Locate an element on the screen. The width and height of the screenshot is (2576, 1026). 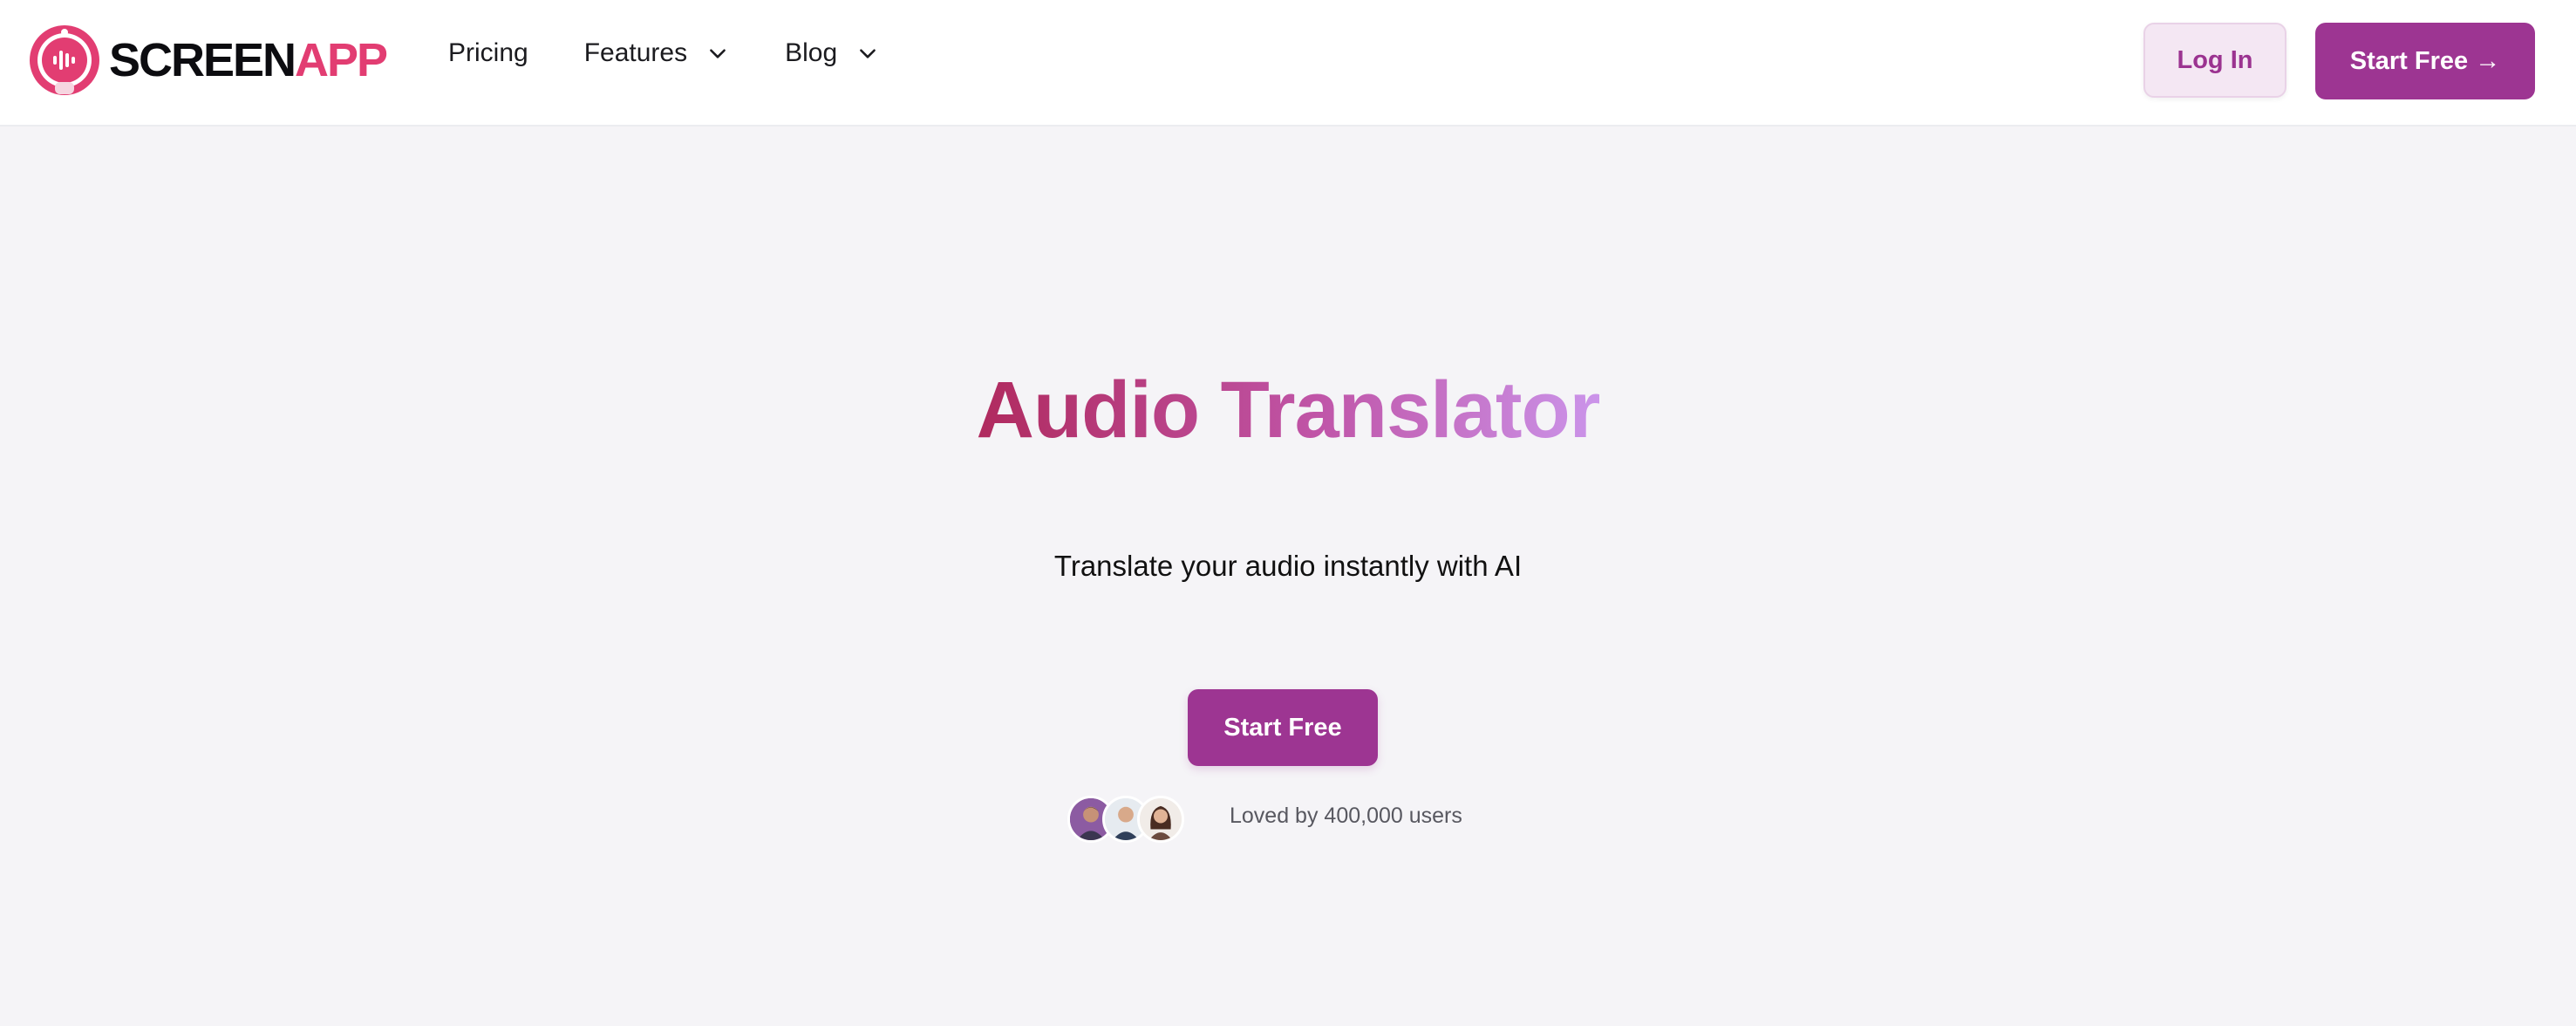
logo-word-screen: SCREEN is located at coordinates (203, 60).